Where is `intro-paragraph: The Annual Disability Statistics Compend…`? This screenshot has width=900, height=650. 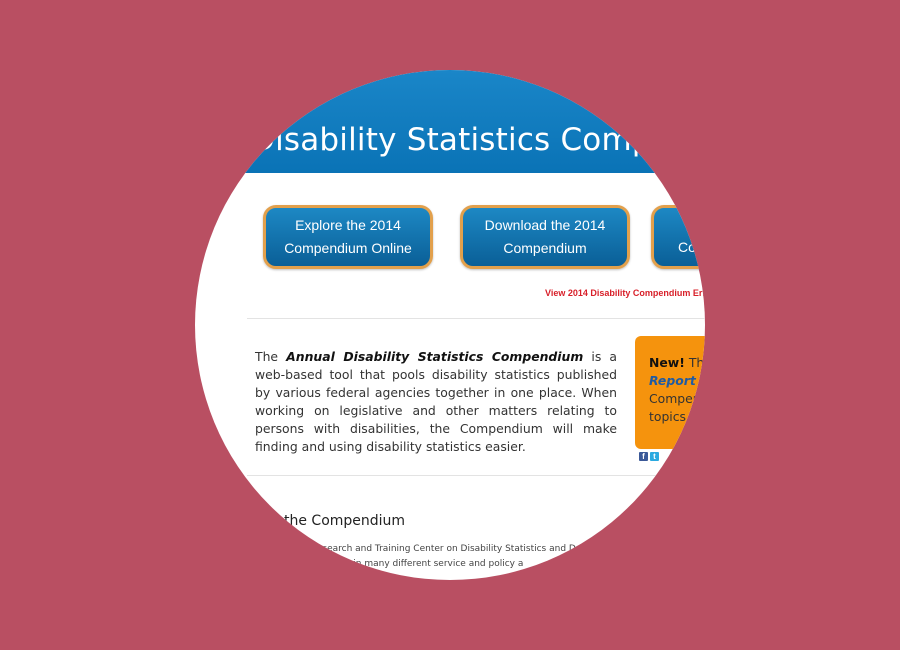 intro-paragraph: The Annual Disability Statistics Compend… is located at coordinates (436, 402).